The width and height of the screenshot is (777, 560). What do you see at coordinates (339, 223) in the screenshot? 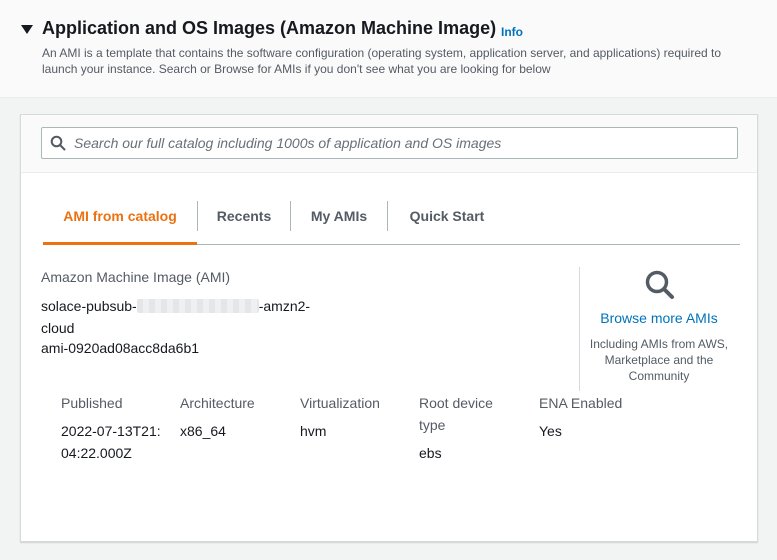
I see `tab-my-amis: My AMIs` at bounding box center [339, 223].